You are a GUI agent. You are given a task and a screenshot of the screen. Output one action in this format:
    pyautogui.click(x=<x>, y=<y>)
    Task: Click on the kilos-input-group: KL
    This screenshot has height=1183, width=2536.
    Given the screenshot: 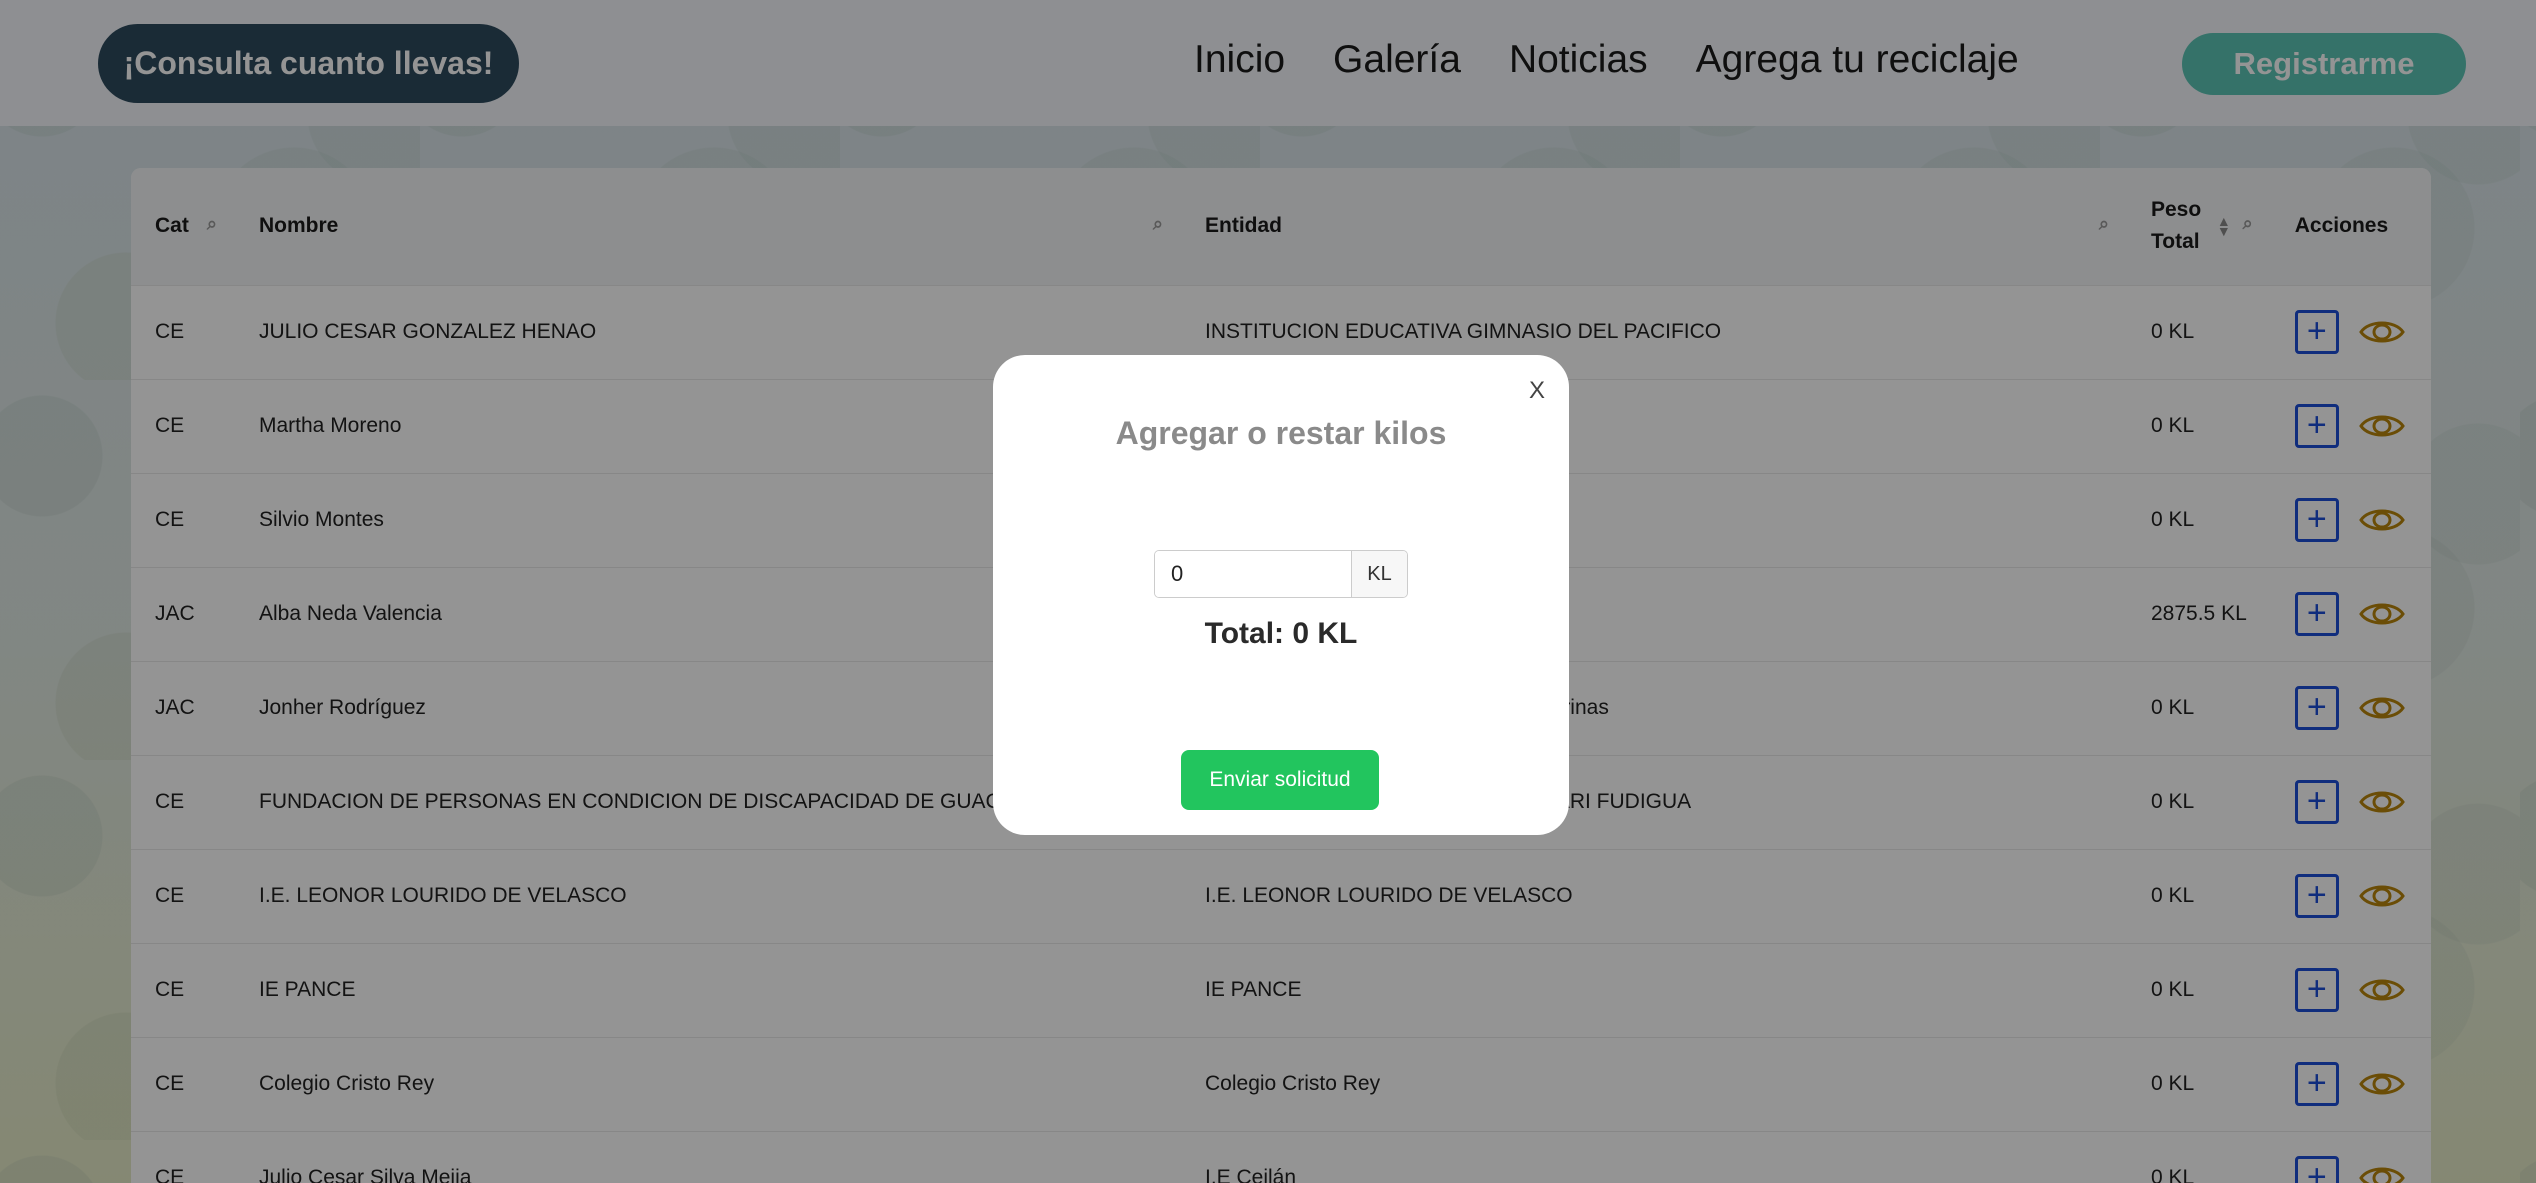 What is the action you would take?
    pyautogui.click(x=1281, y=574)
    